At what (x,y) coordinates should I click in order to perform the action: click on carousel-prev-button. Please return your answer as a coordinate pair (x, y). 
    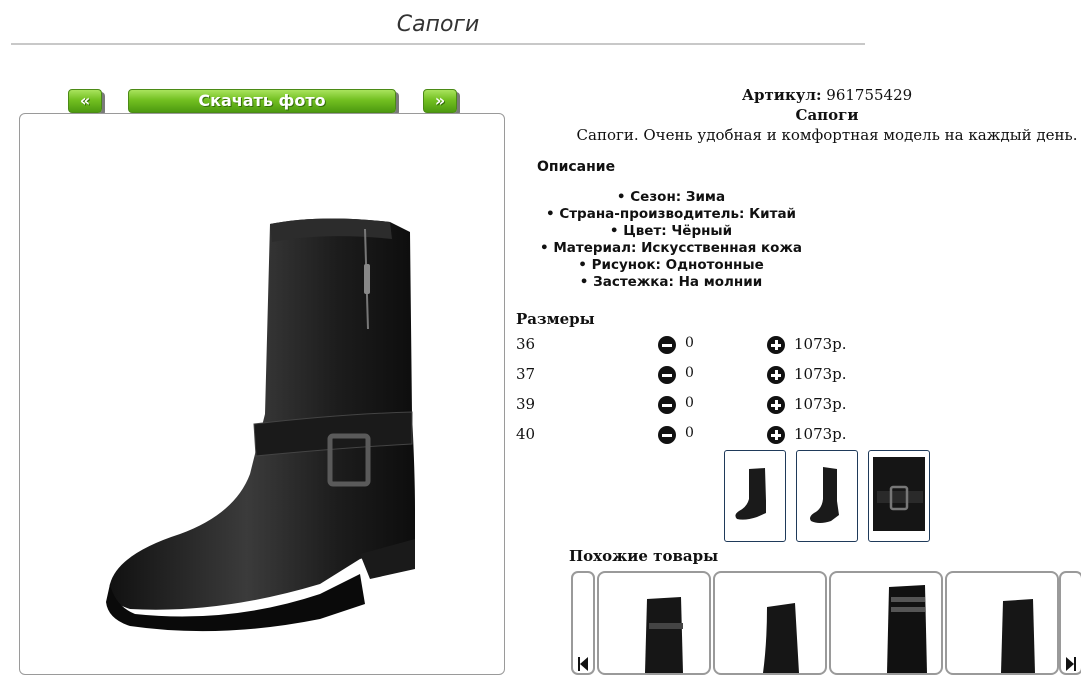
    Looking at the image, I should click on (583, 623).